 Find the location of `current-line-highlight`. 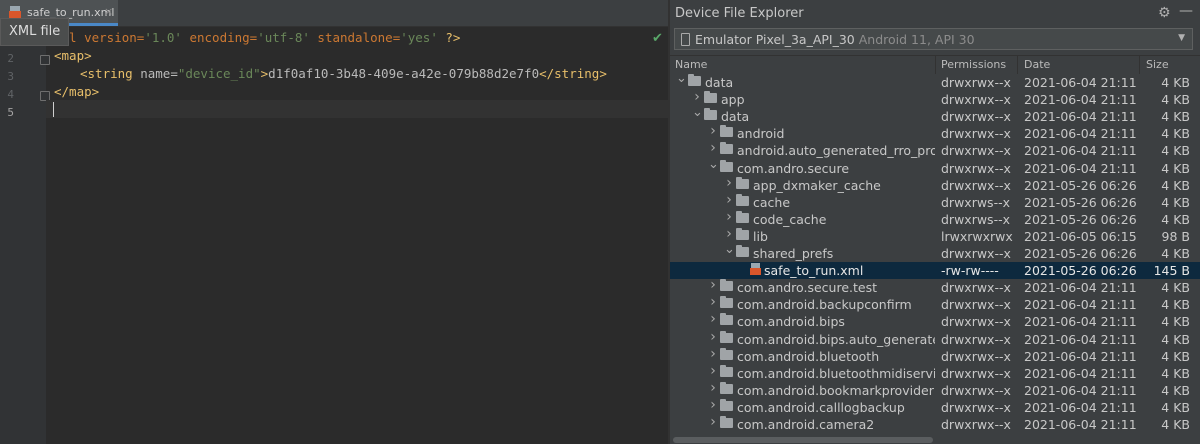

current-line-highlight is located at coordinates (357, 109).